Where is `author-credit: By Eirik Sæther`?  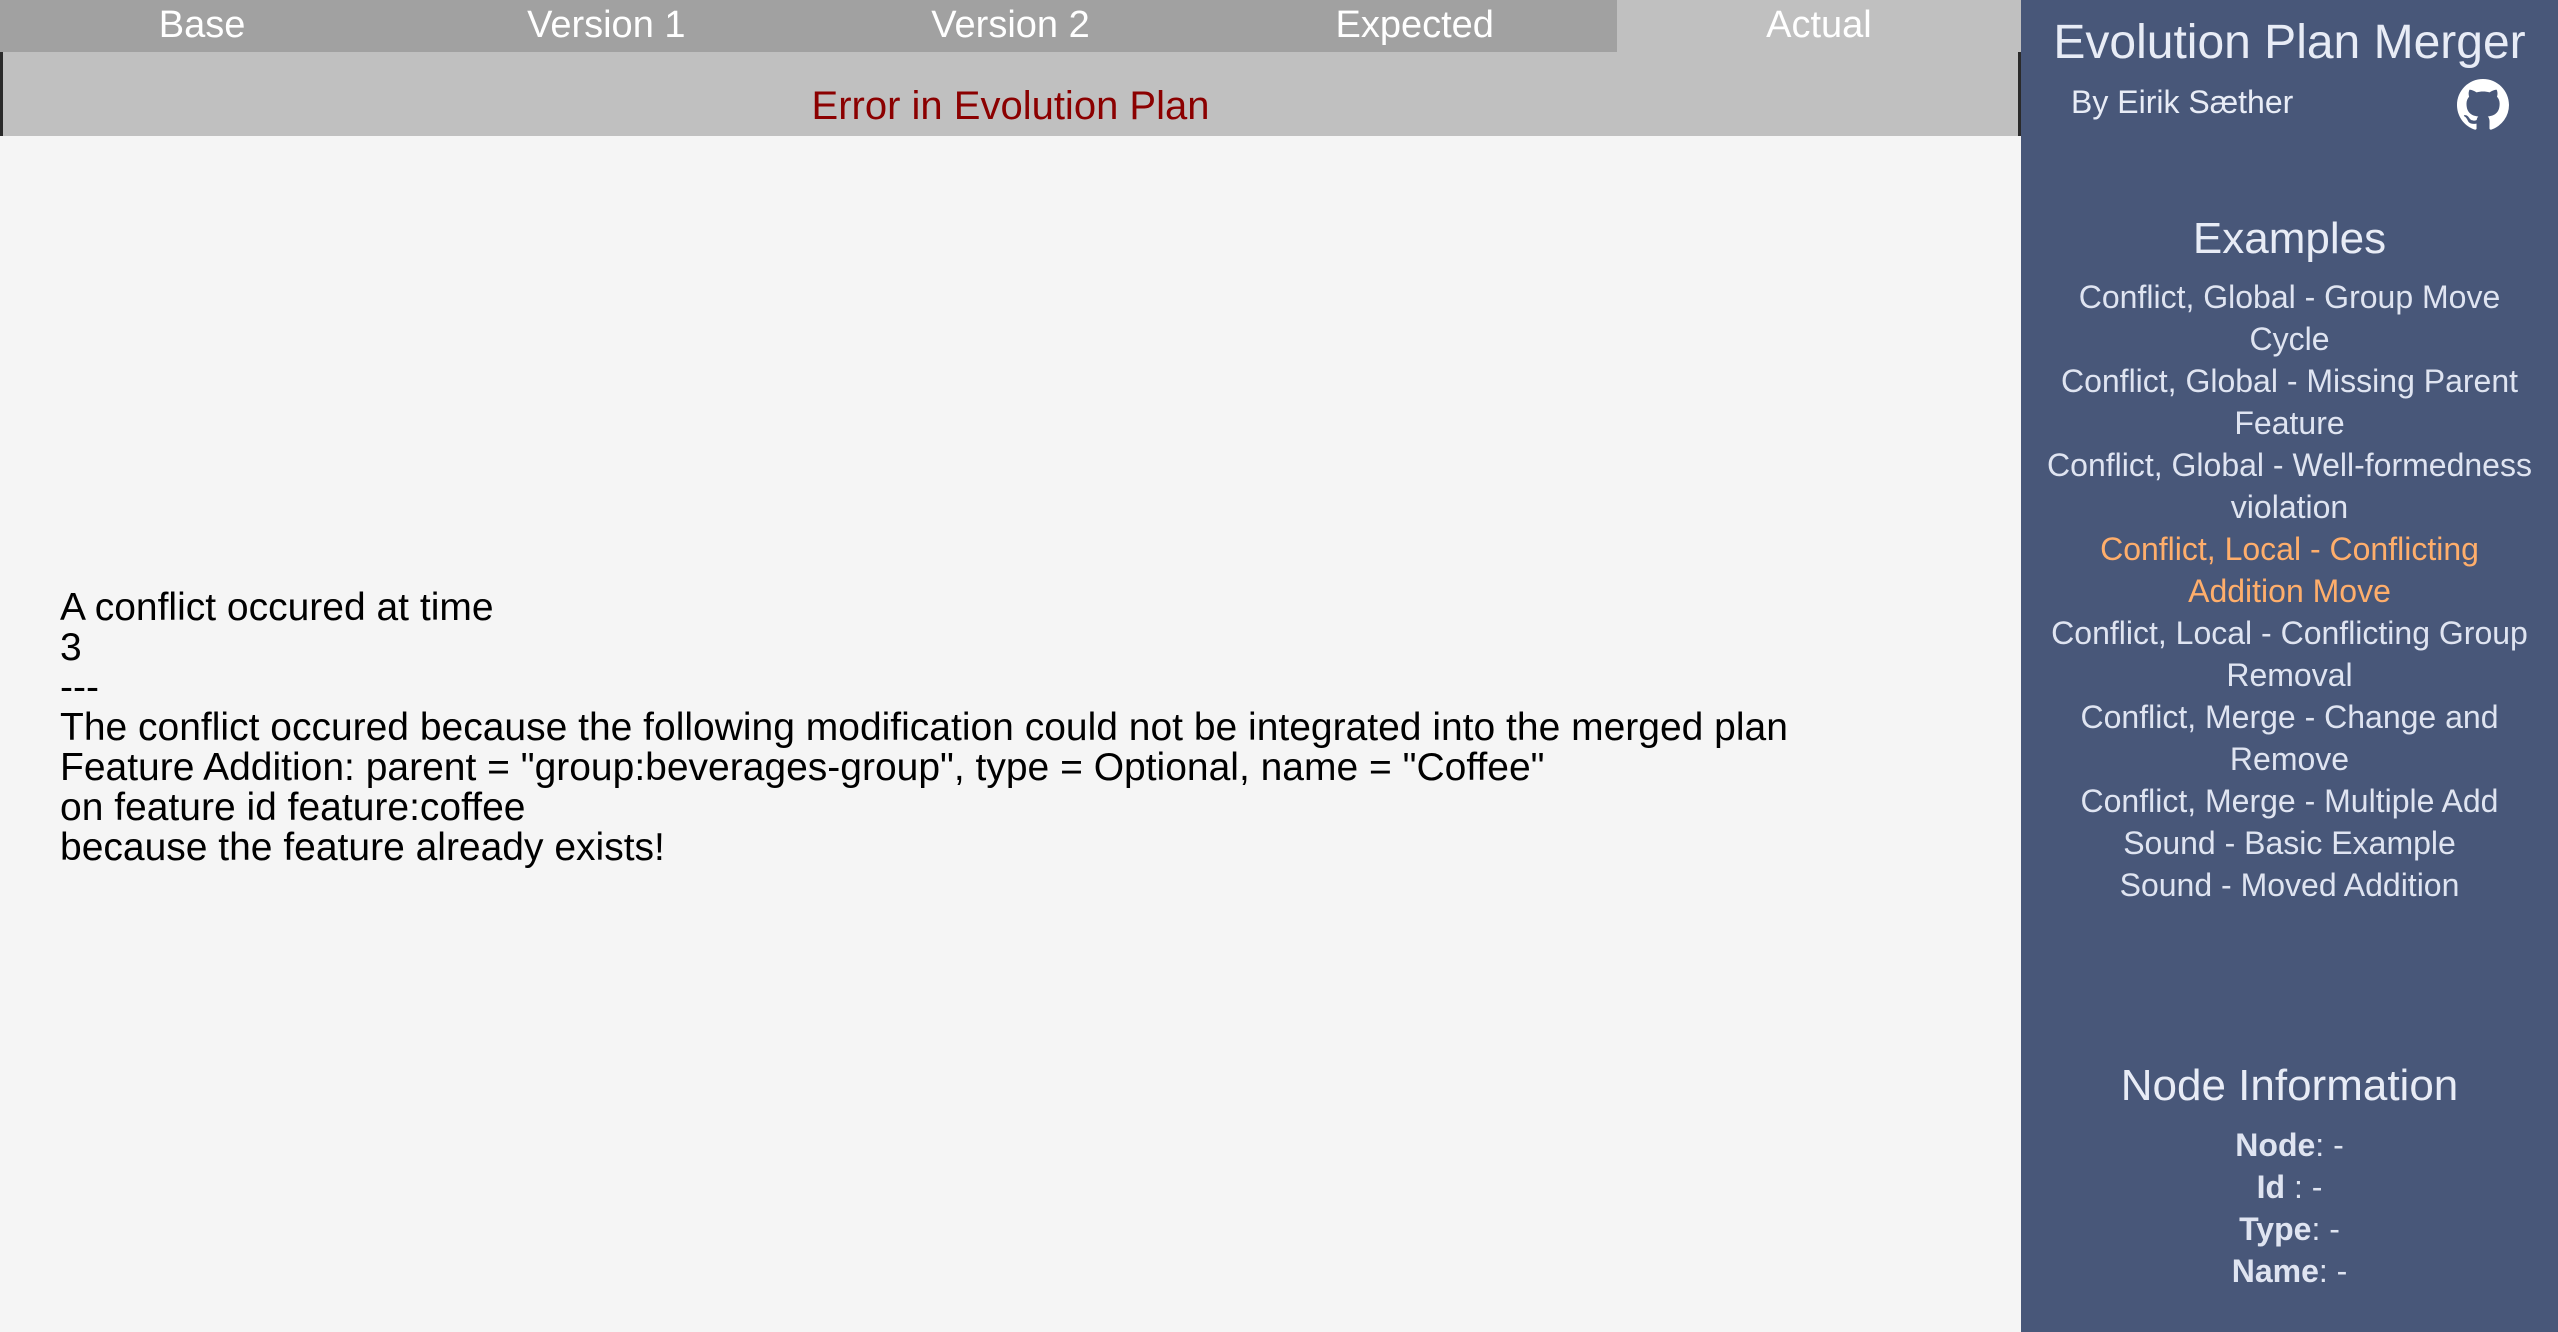
author-credit: By Eirik Sæther is located at coordinates (2182, 102).